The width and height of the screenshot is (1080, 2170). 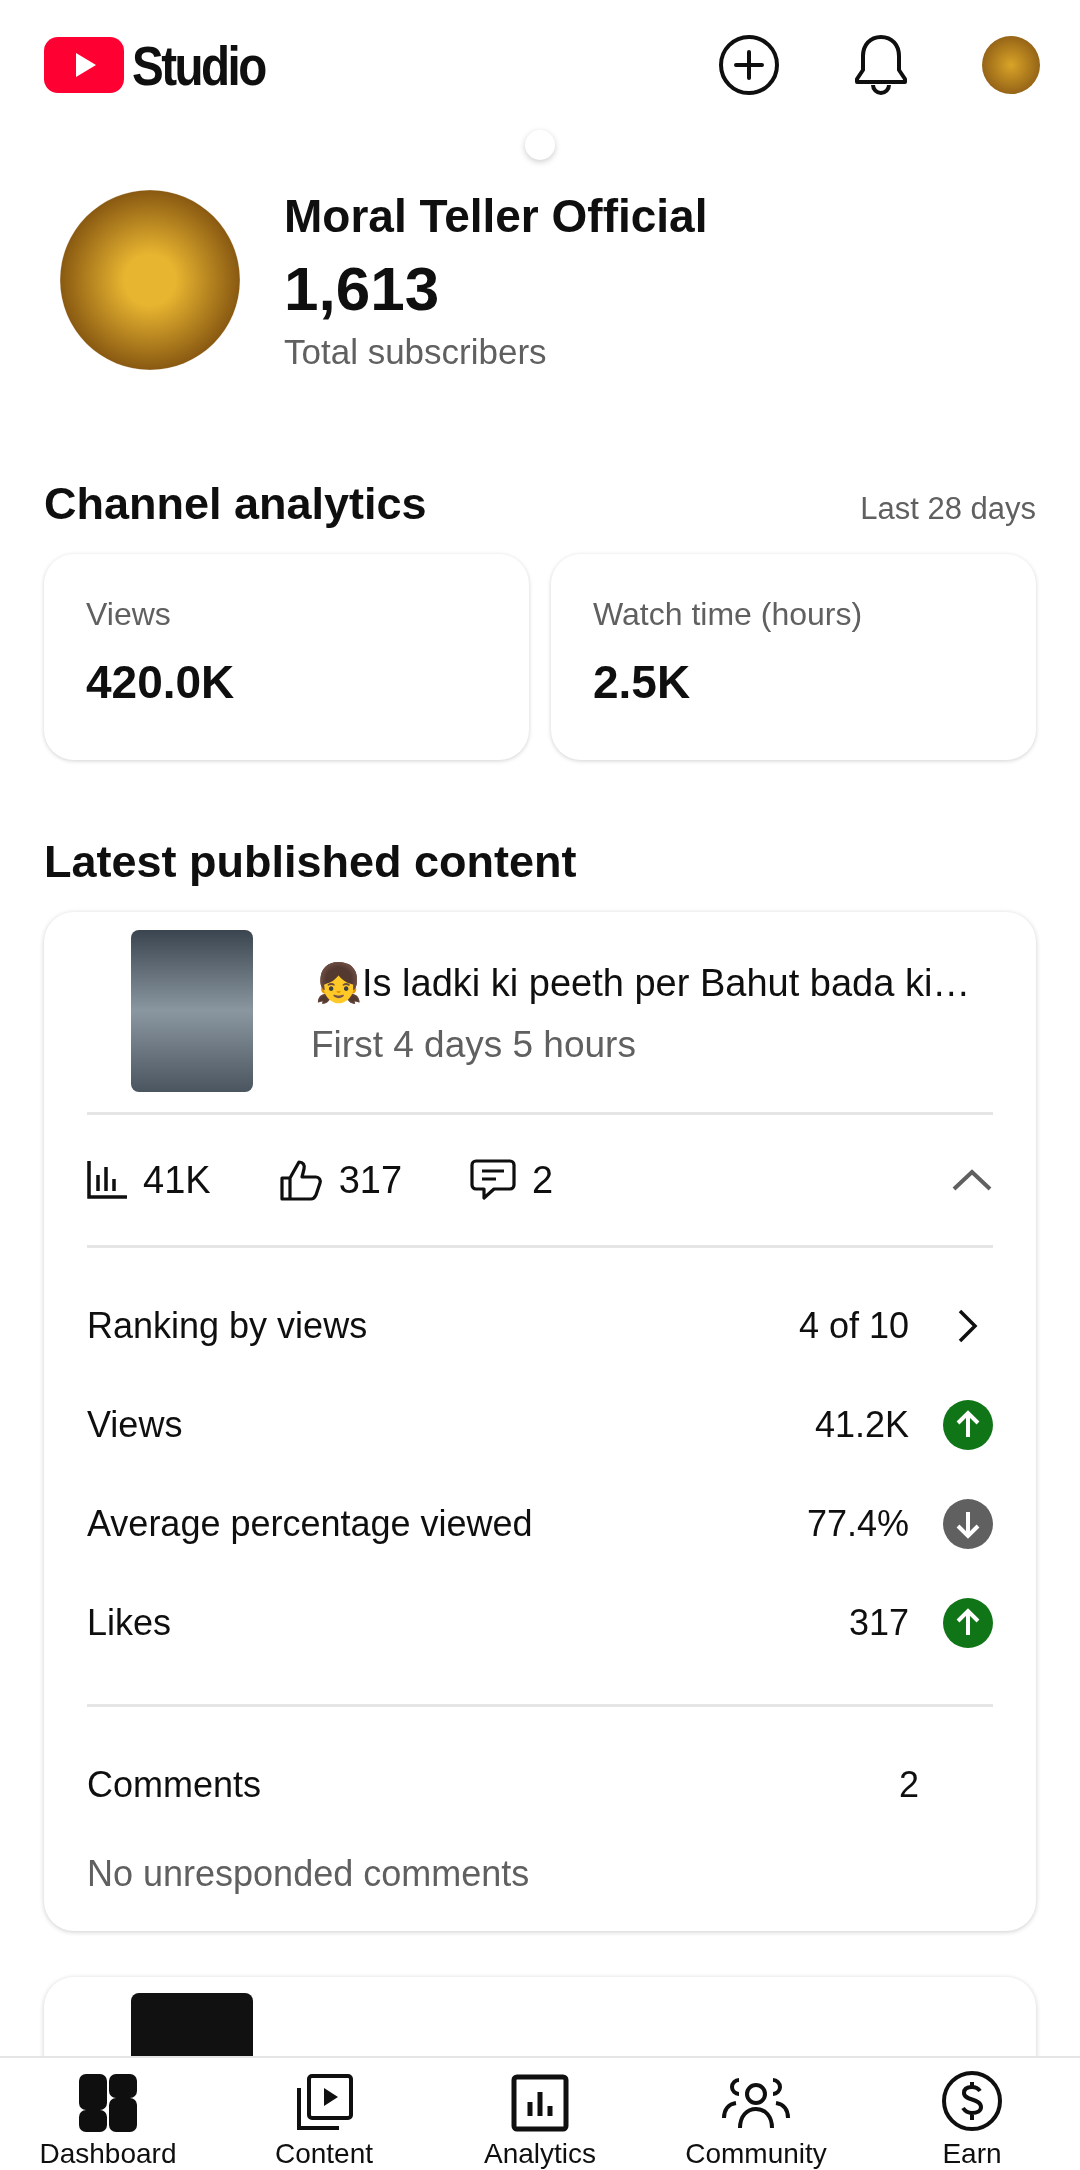 What do you see at coordinates (300, 1180) in the screenshot?
I see `thumbs-up-icon` at bounding box center [300, 1180].